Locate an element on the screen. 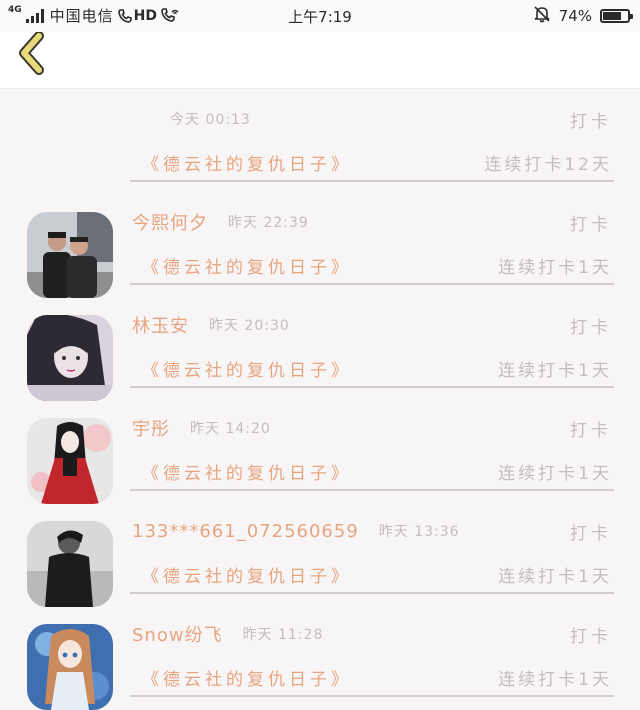  header is located at coordinates (320, 60).